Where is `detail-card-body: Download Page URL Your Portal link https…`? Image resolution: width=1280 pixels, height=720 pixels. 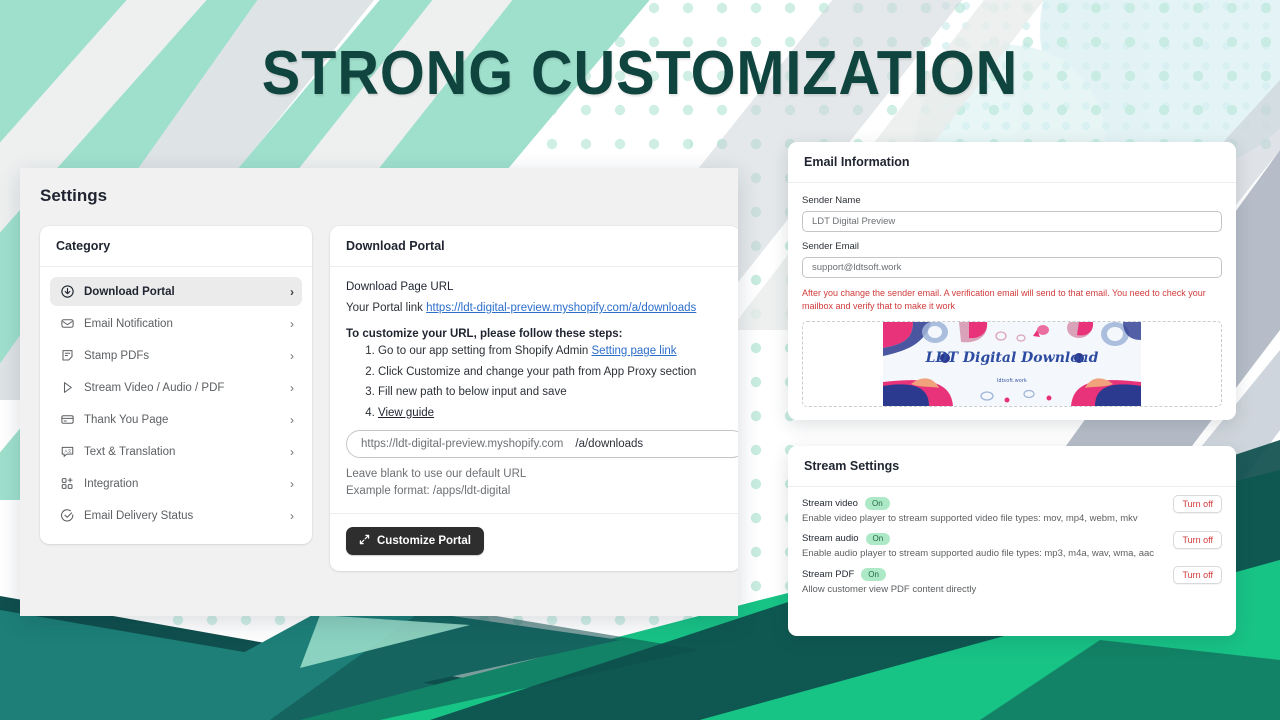 detail-card-body: Download Page URL Your Portal link https… is located at coordinates (534, 384).